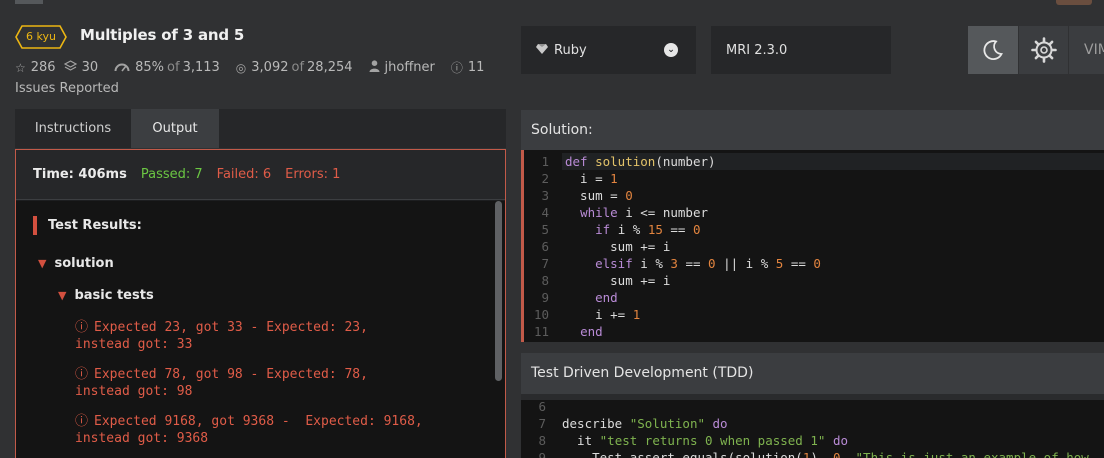 The image size is (1104, 458). I want to click on collections-stat: 30, so click(80, 67).